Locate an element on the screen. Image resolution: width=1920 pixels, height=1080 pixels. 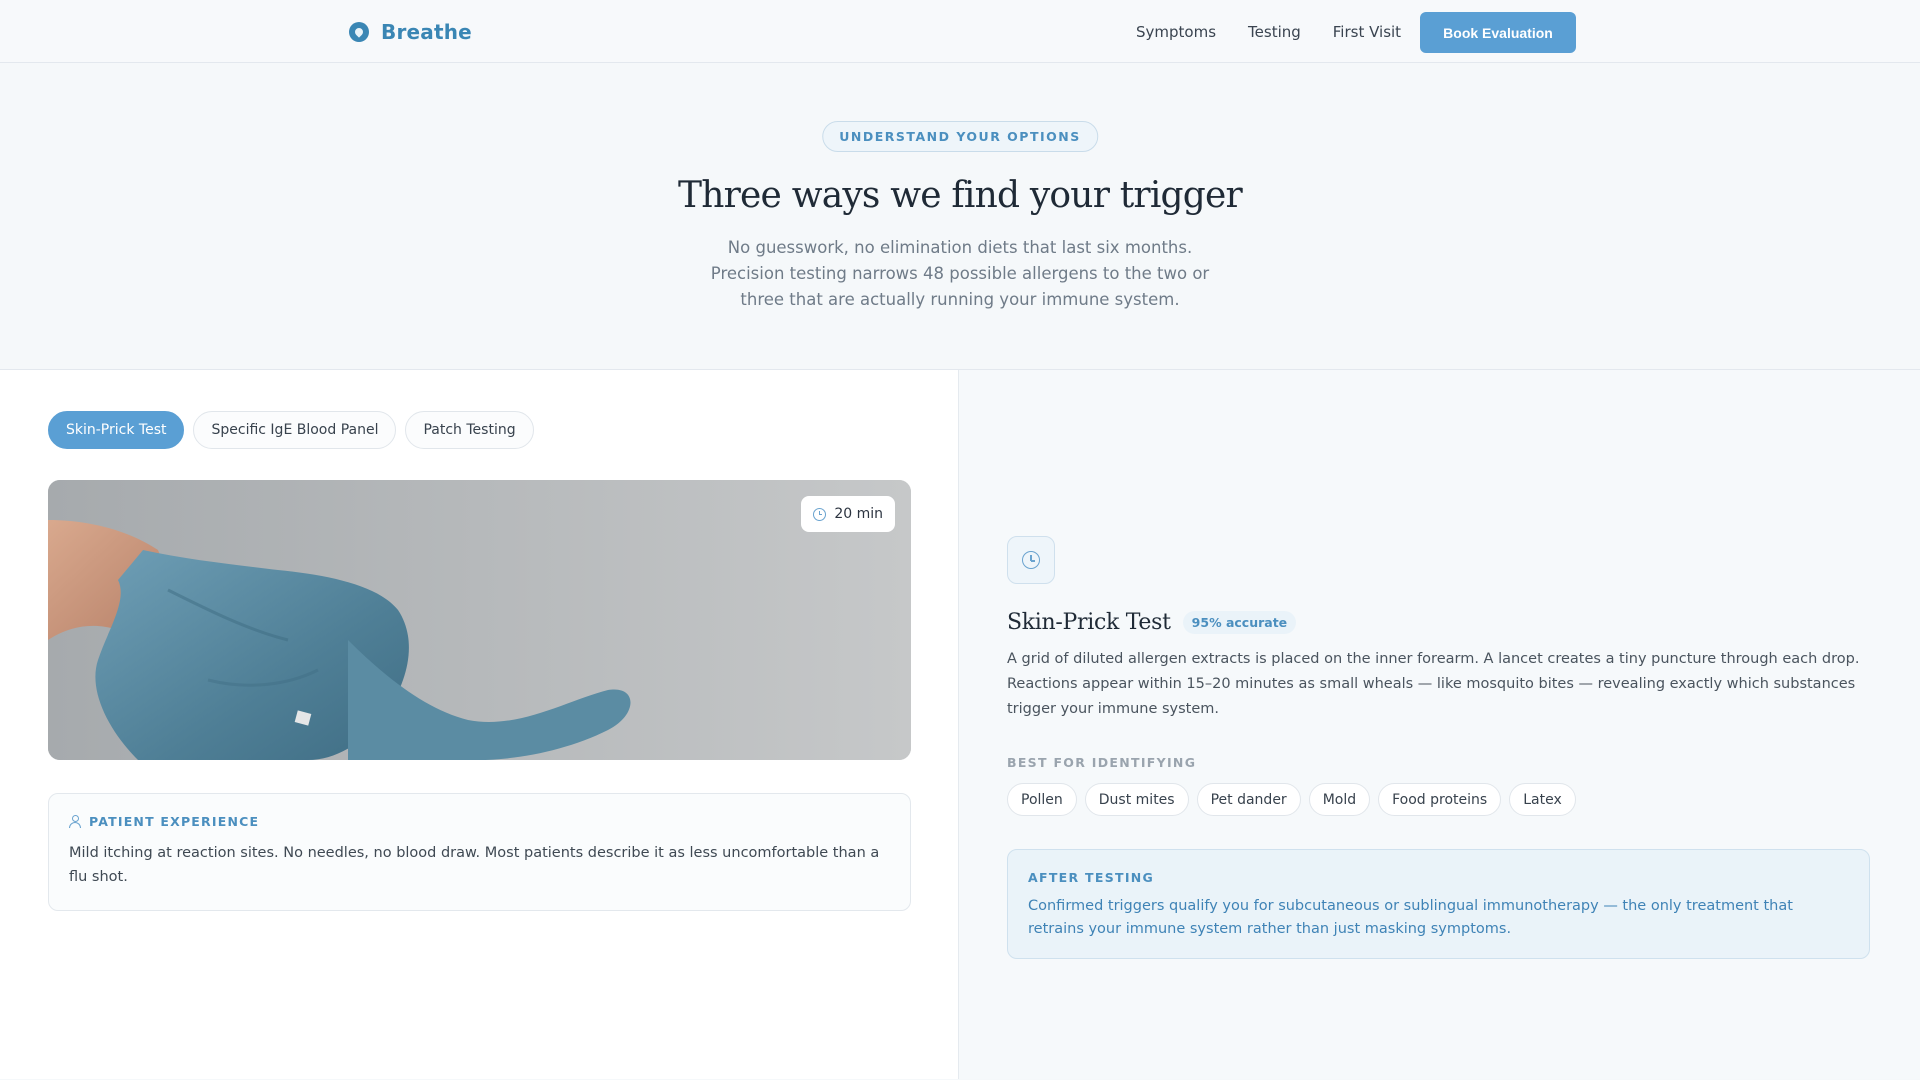
nav-link-testing: Testing is located at coordinates (1274, 32).